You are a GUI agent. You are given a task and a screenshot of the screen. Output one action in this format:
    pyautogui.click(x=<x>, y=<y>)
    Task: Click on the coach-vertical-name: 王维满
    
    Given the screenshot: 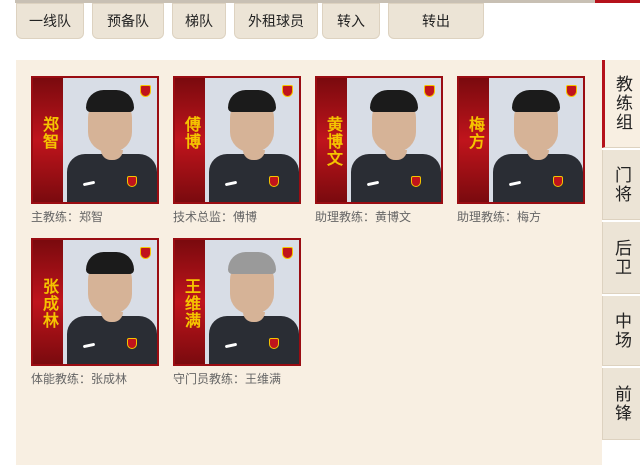 What is the action you would take?
    pyautogui.click(x=190, y=303)
    